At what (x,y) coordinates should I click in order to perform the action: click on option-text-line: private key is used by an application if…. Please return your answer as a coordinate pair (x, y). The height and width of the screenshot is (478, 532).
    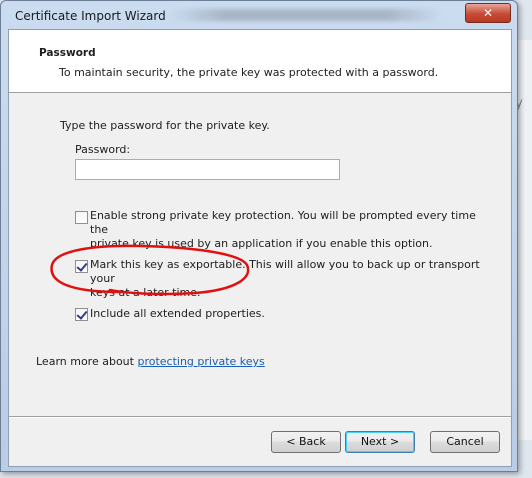
    Looking at the image, I should click on (261, 243).